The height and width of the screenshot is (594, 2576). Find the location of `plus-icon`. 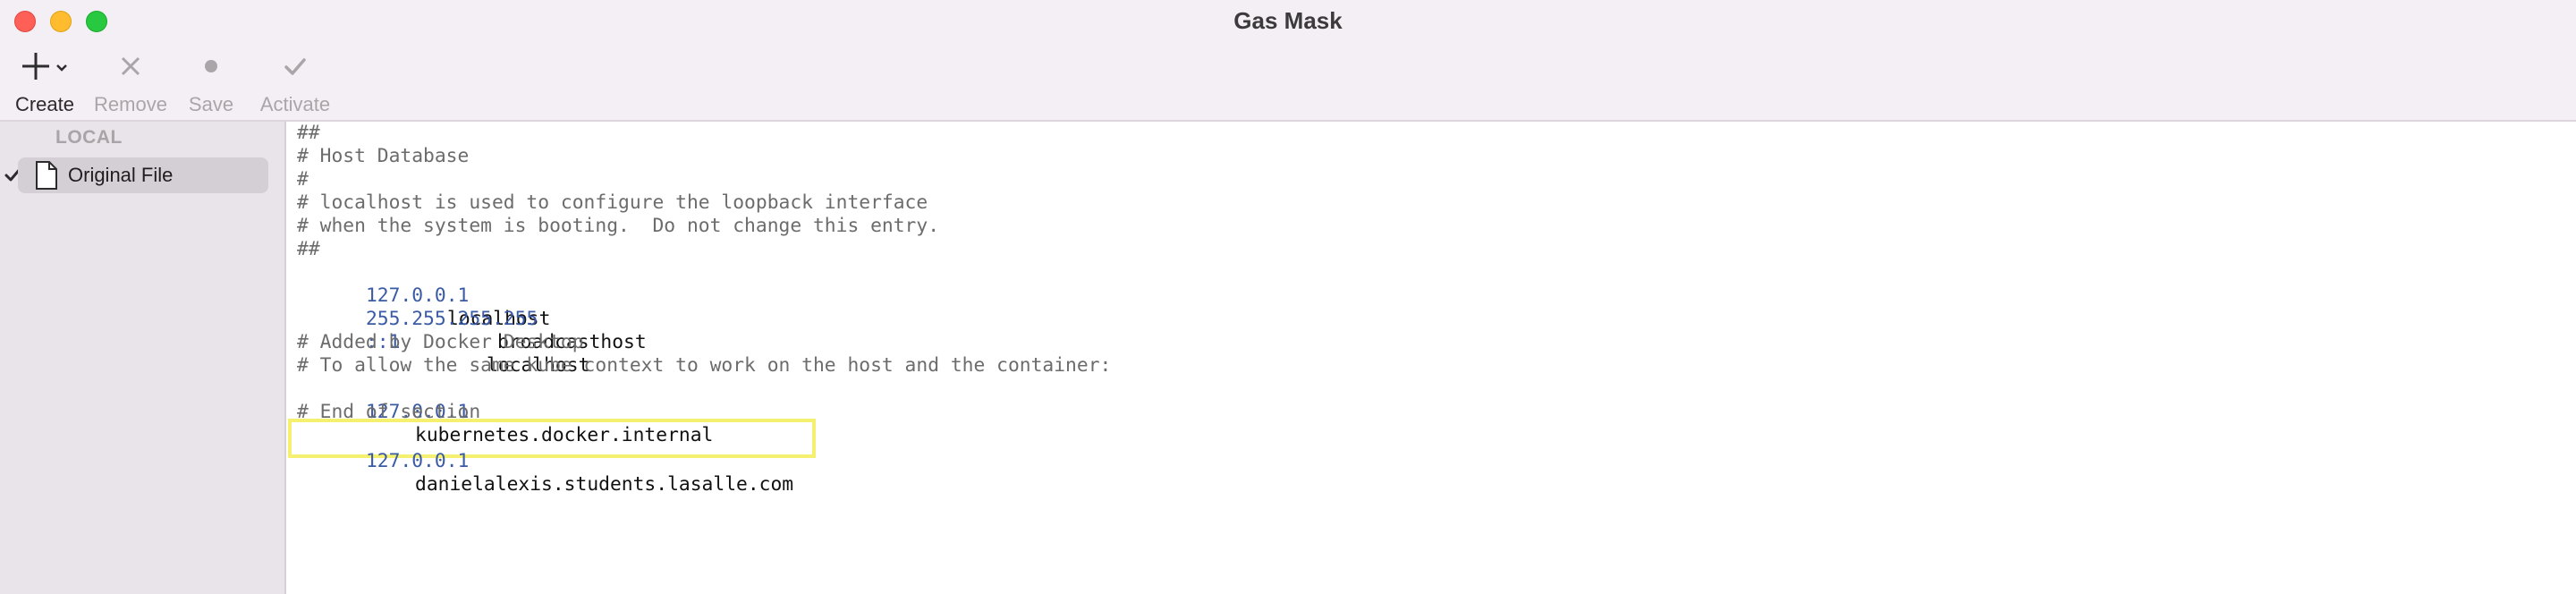

plus-icon is located at coordinates (45, 66).